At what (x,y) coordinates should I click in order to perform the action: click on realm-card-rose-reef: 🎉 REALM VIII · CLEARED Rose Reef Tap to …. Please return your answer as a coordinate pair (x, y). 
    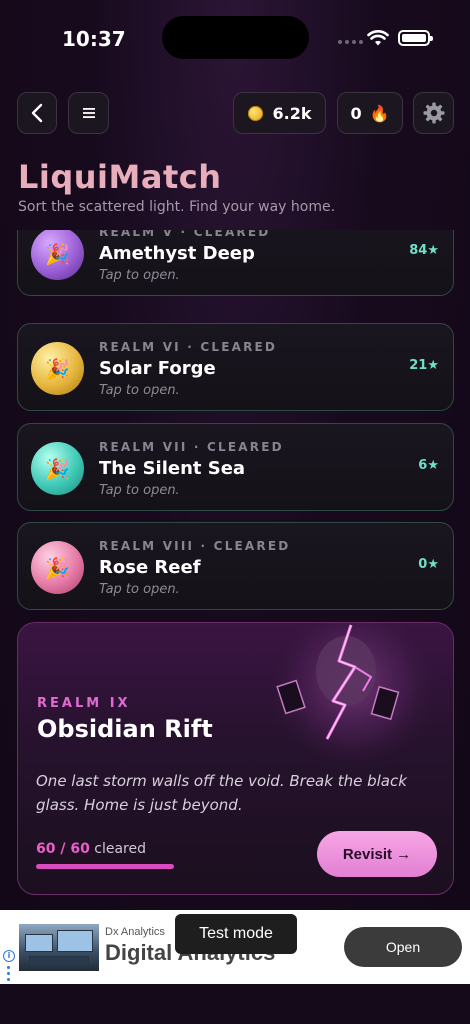
    Looking at the image, I should click on (235, 566).